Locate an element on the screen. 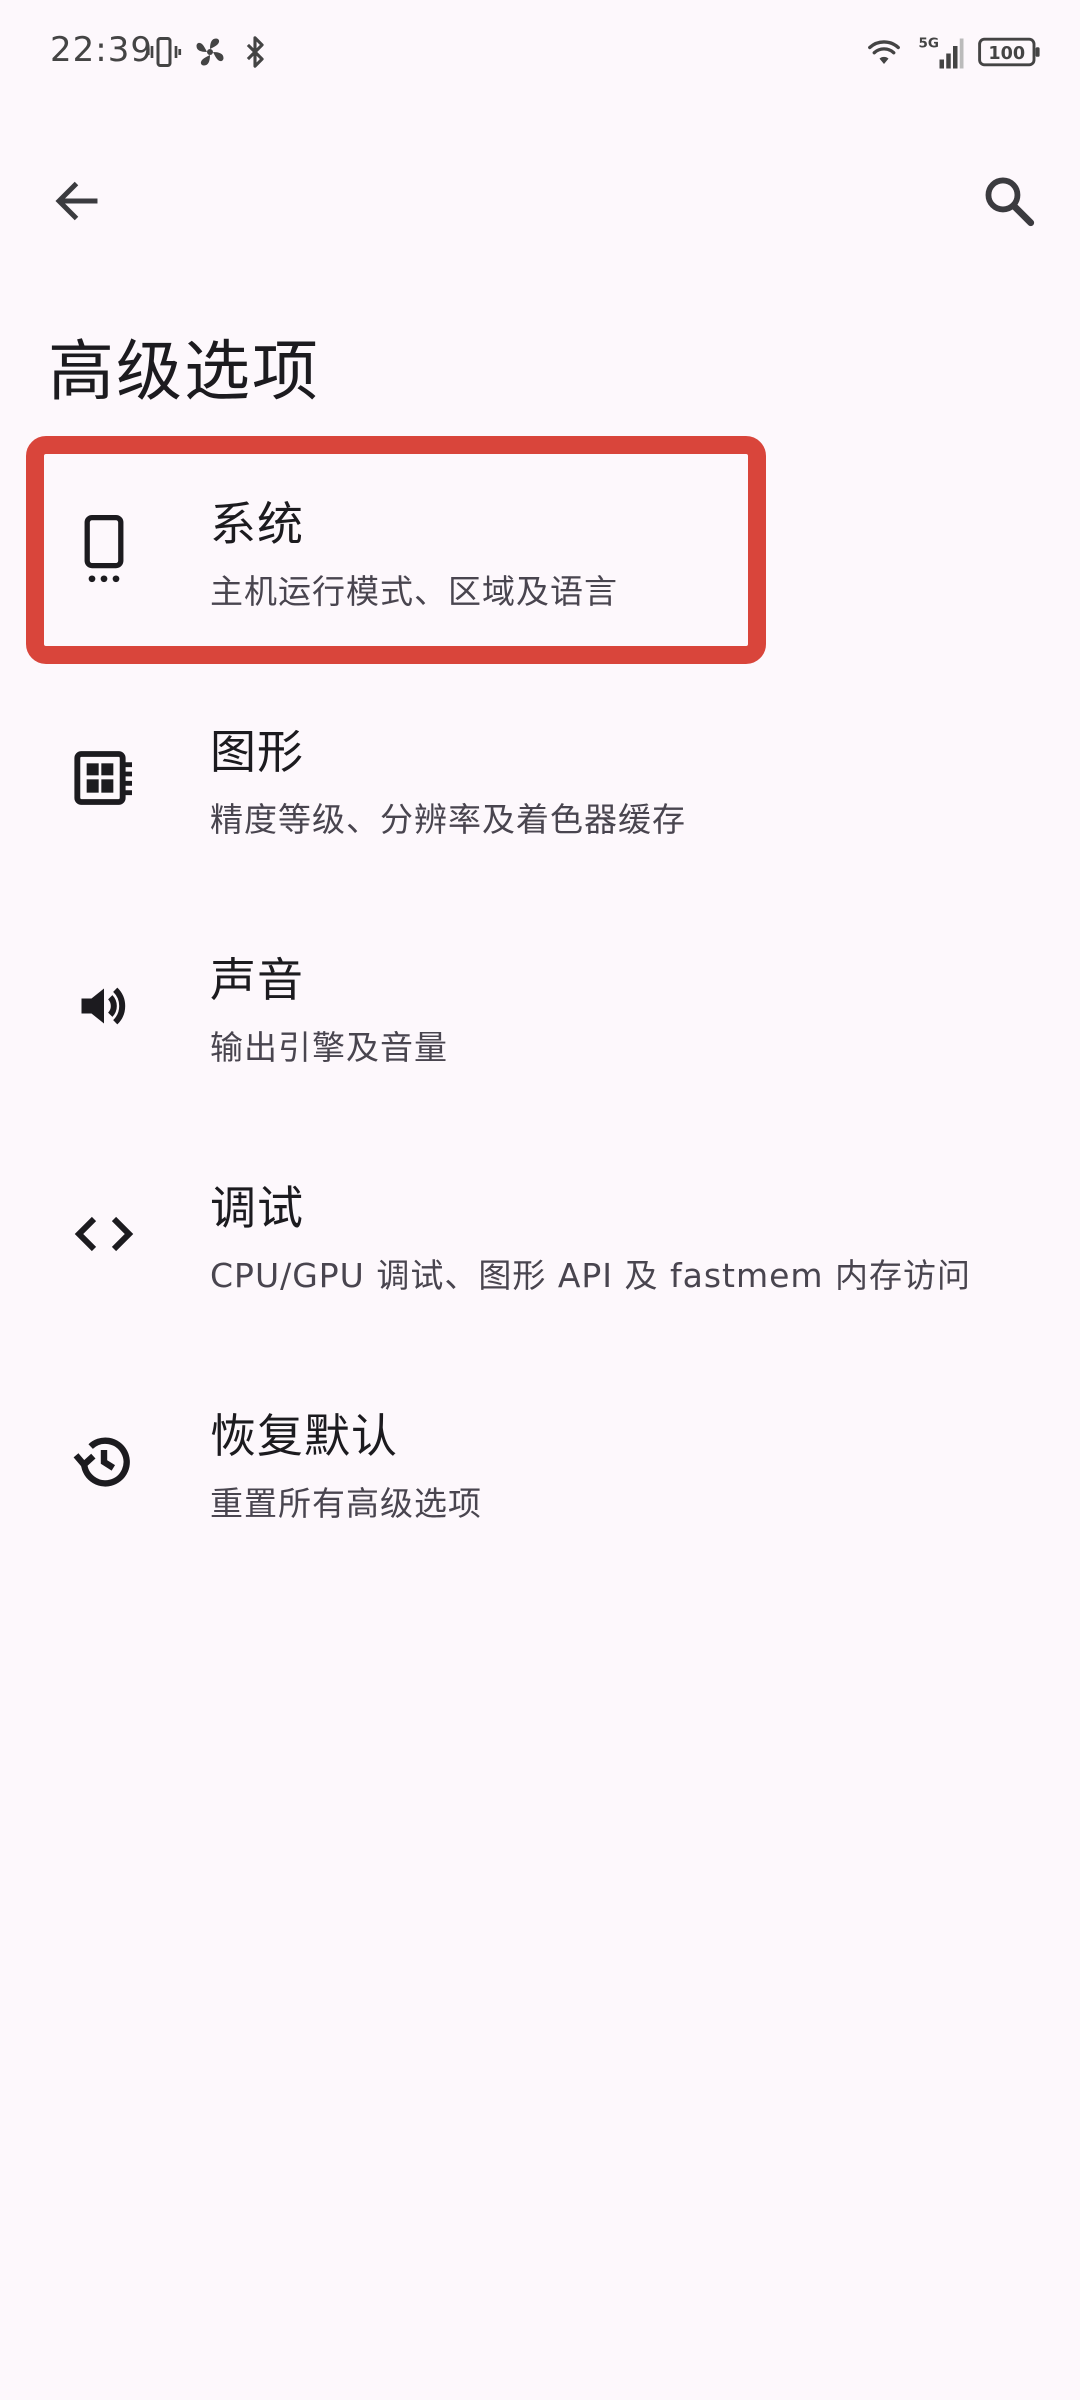 Image resolution: width=1080 pixels, height=2400 pixels. search-button is located at coordinates (1009, 203).